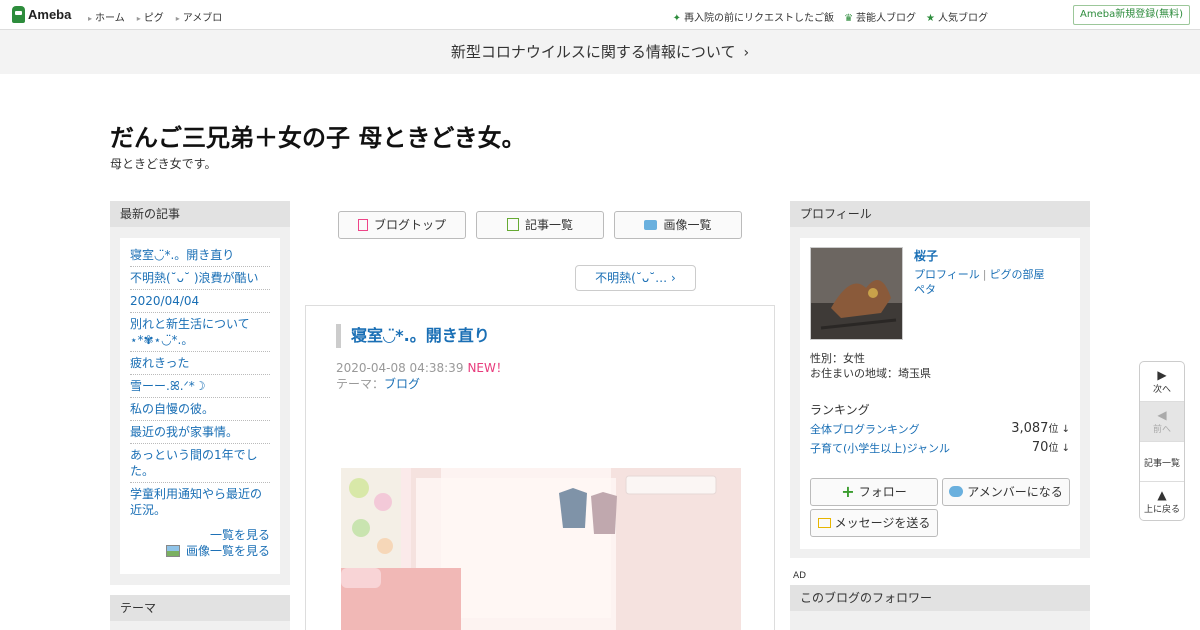  I want to click on follow-label: フォロー, so click(882, 492).